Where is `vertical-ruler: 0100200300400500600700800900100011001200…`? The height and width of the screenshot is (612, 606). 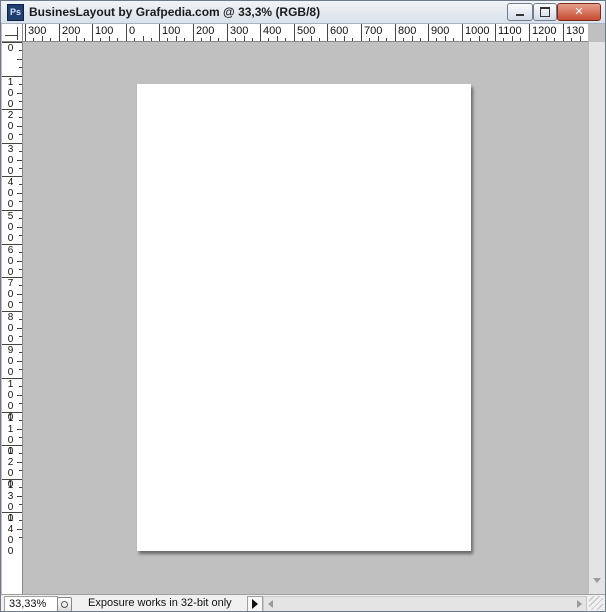
vertical-ruler: 0100200300400500600700800900100011001200… is located at coordinates (12, 318).